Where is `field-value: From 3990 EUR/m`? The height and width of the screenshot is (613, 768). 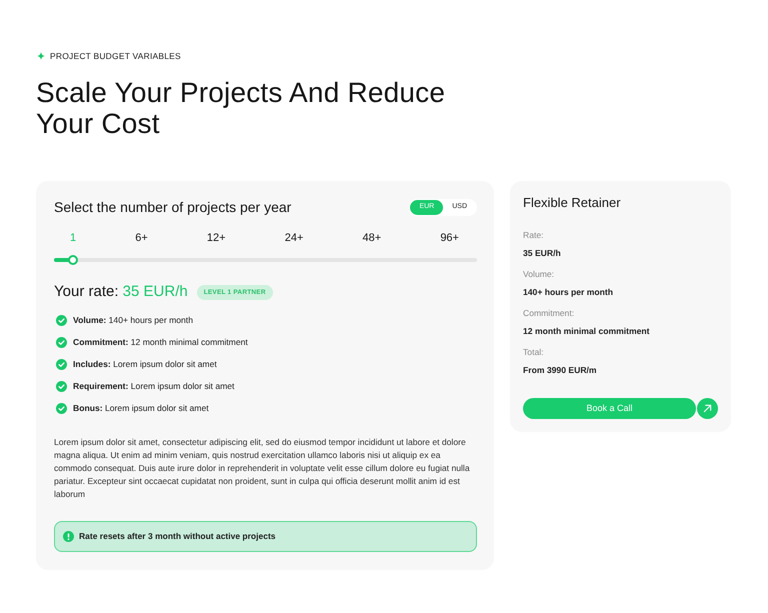
field-value: From 3990 EUR/m is located at coordinates (560, 370).